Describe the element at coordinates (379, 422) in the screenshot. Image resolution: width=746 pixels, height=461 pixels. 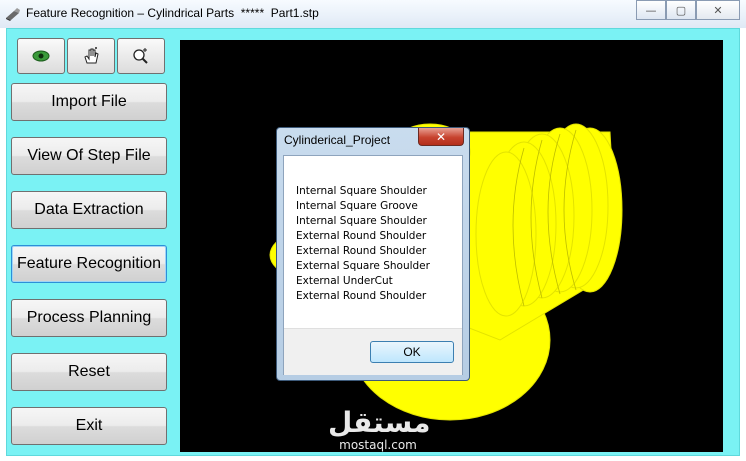
I see `watermark-arabic: مستقل` at that location.